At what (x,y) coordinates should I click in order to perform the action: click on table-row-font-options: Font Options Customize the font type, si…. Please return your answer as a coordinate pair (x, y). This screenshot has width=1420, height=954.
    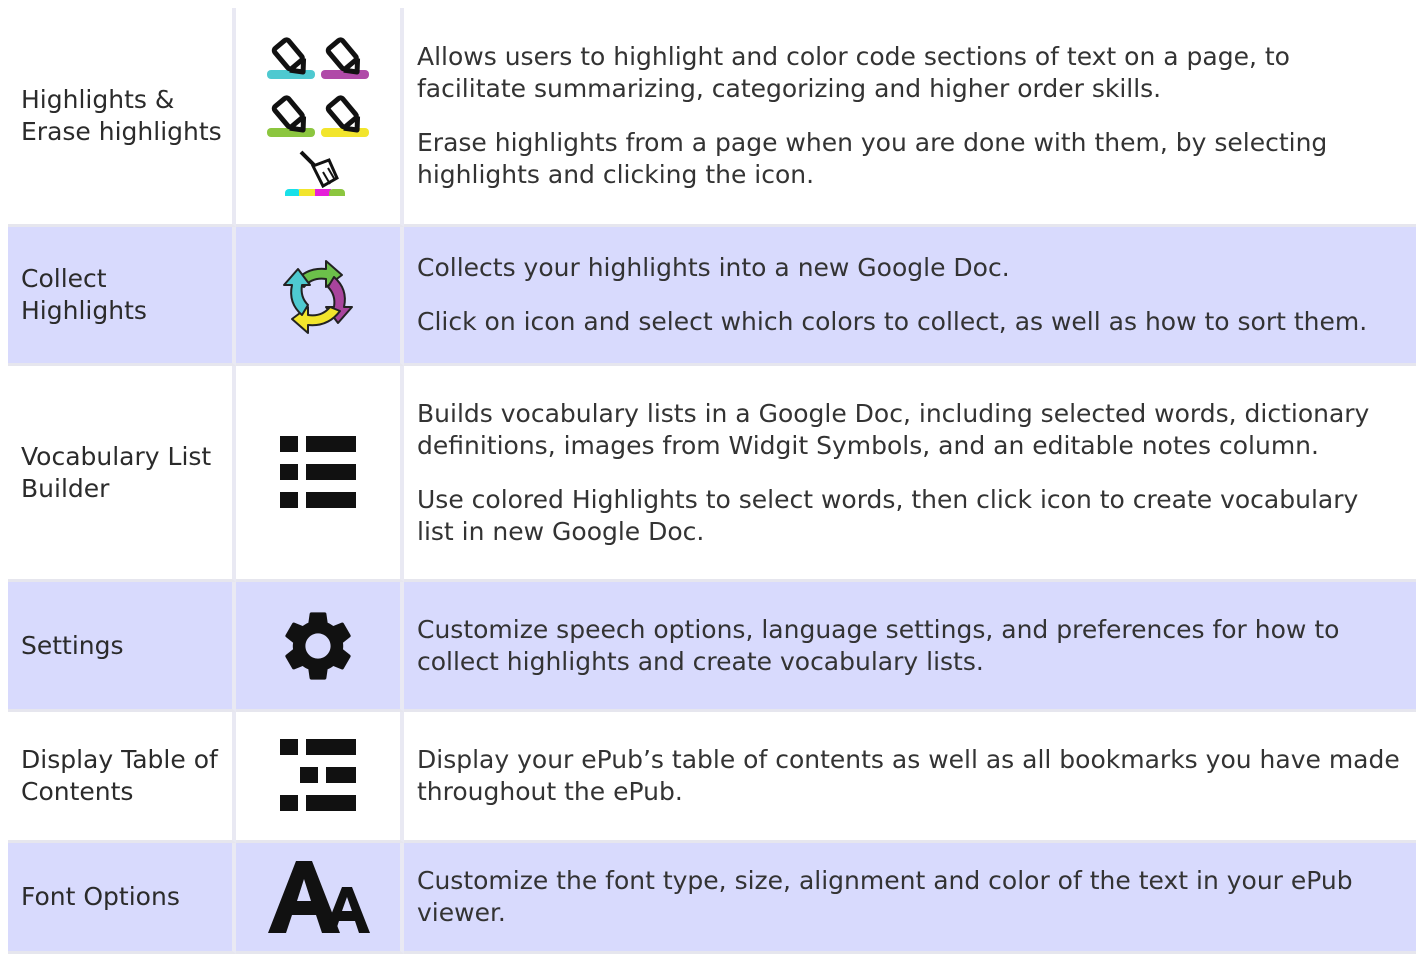
    Looking at the image, I should click on (712, 898).